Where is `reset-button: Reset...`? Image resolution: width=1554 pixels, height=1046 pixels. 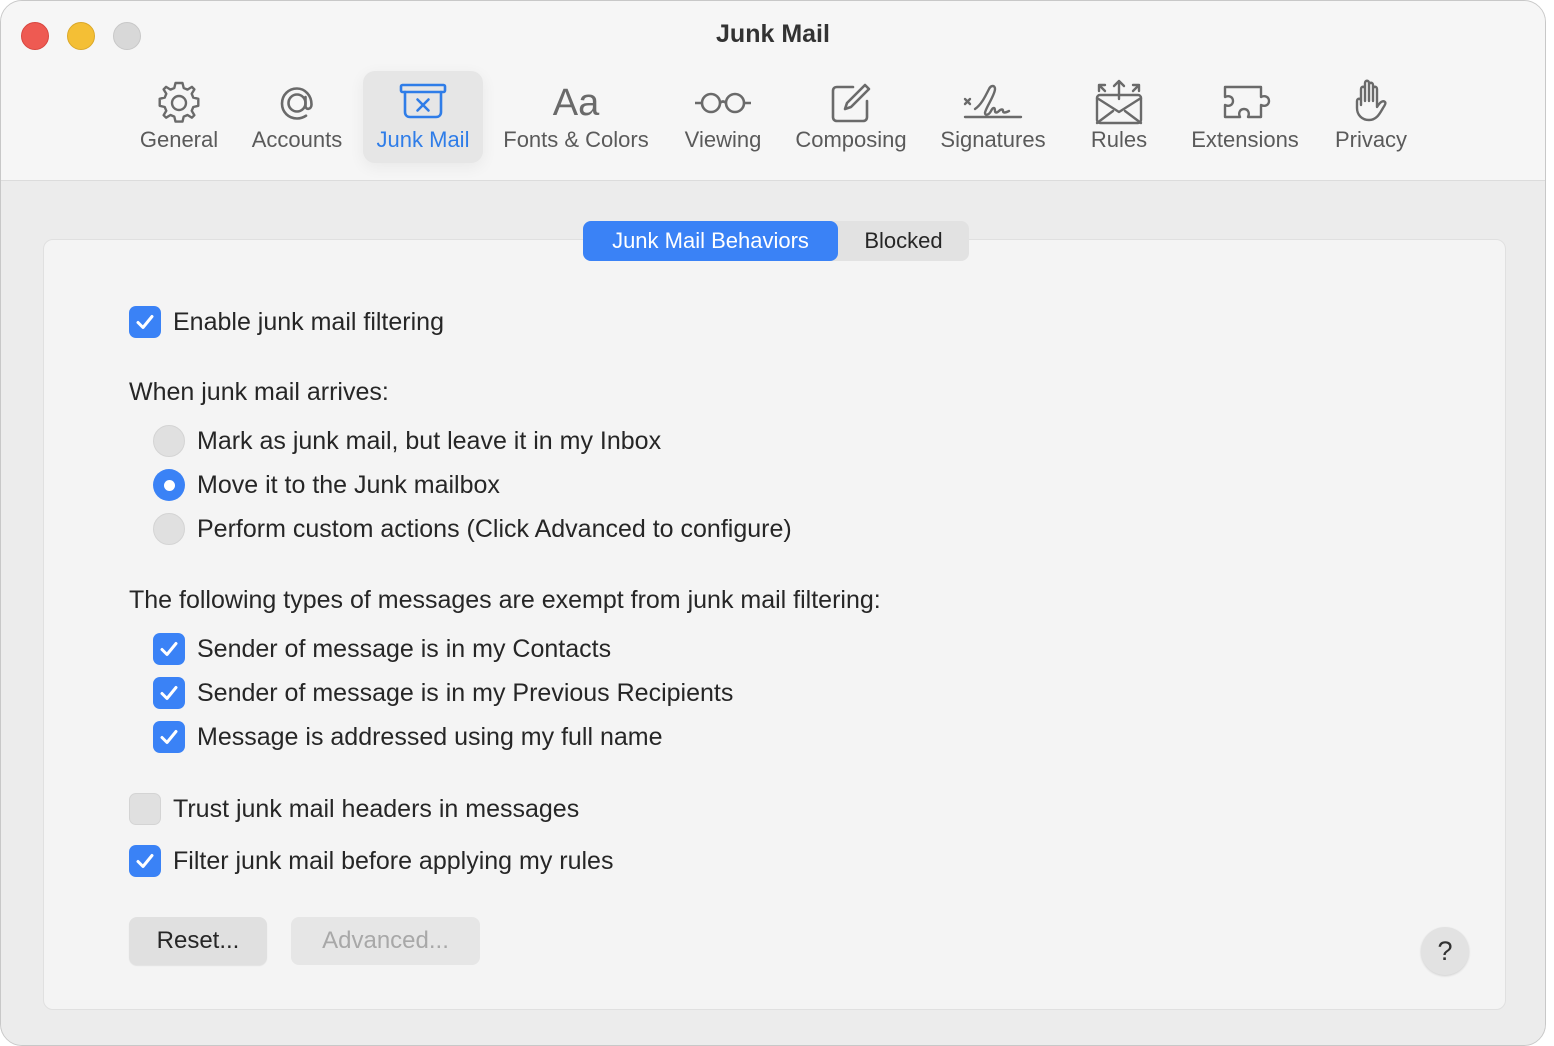 reset-button: Reset... is located at coordinates (198, 941).